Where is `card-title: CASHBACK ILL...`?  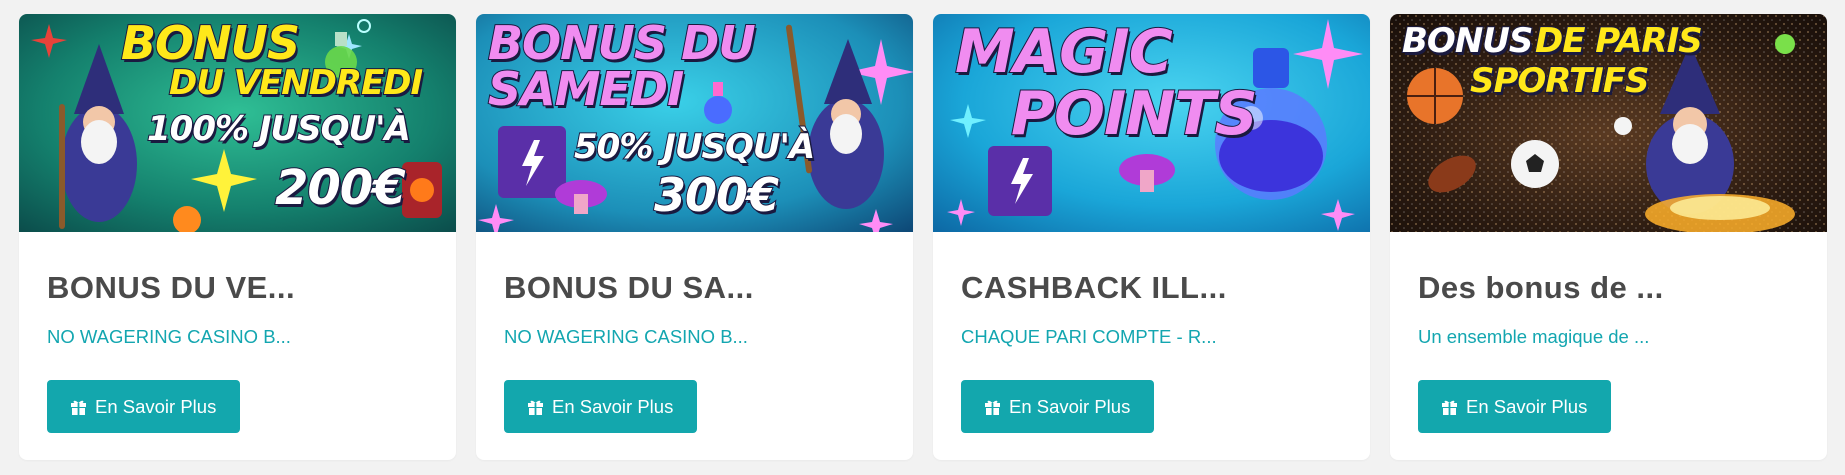
card-title: CASHBACK ILL... is located at coordinates (1094, 287).